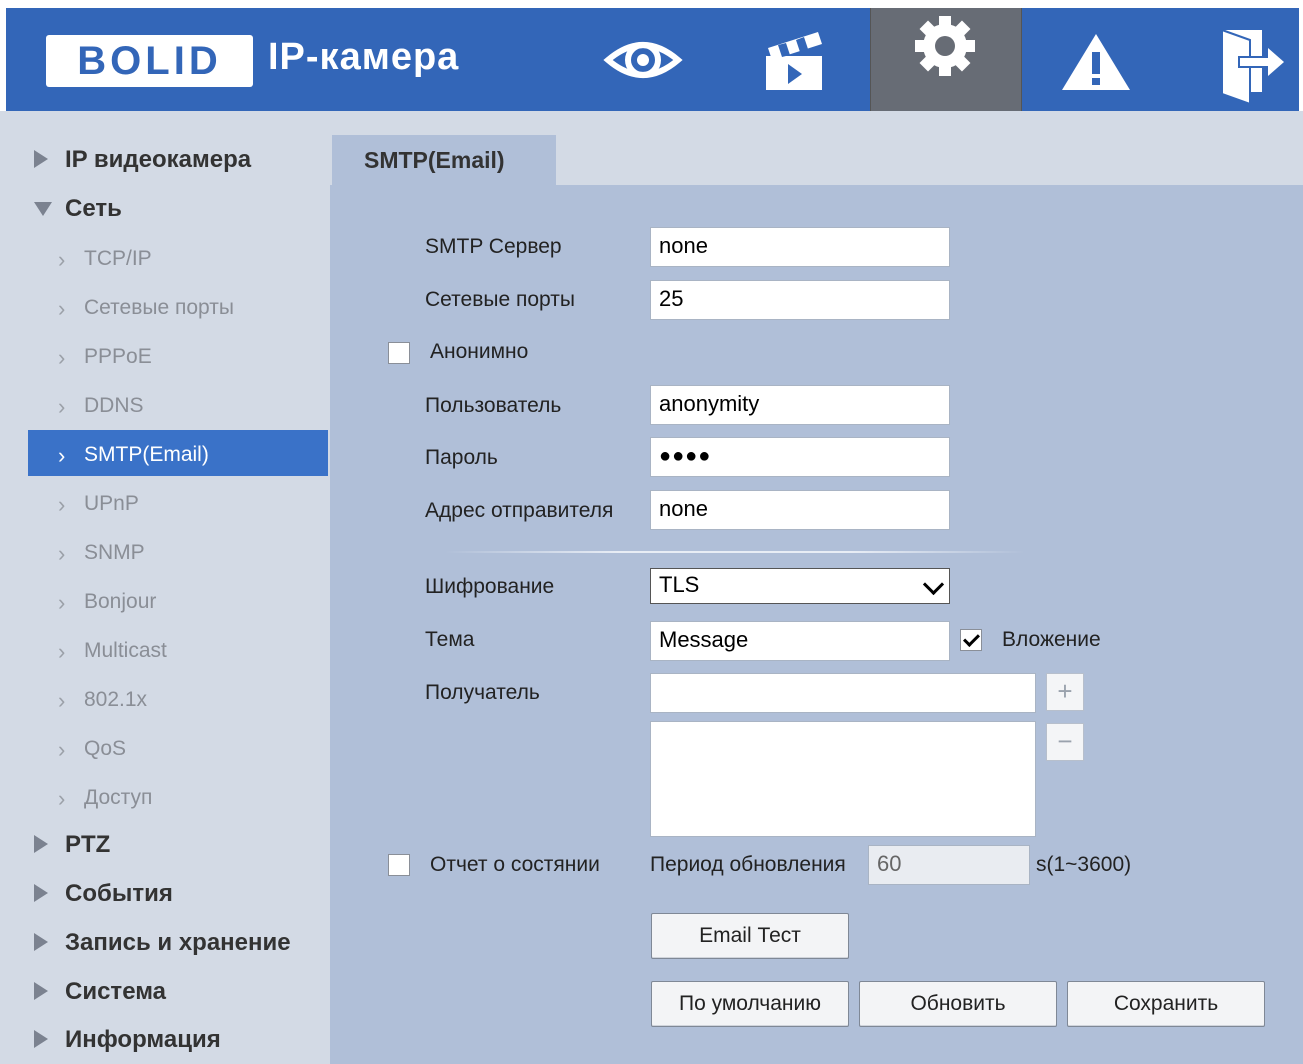 This screenshot has height=1064, width=1303. Describe the element at coordinates (1097, 59) in the screenshot. I see `alarm-button` at that location.